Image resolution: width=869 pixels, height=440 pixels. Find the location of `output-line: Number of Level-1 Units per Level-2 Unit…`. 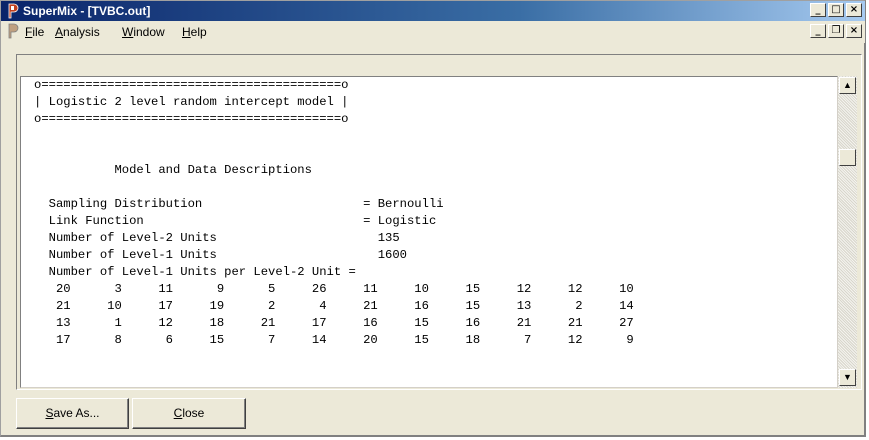

output-line: Number of Level-1 Units per Level-2 Unit… is located at coordinates (195, 272).